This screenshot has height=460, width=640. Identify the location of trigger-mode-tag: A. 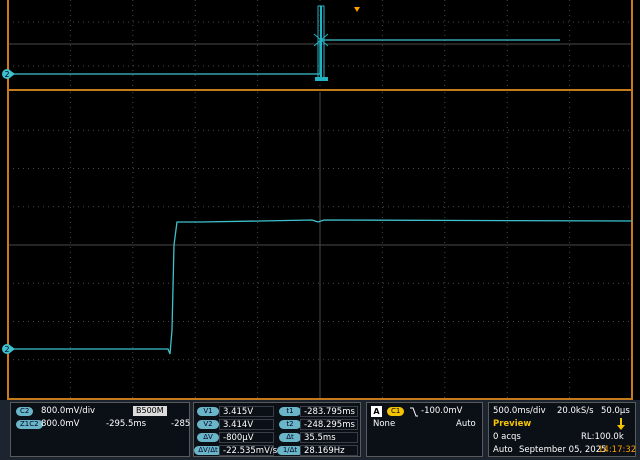
(376, 411).